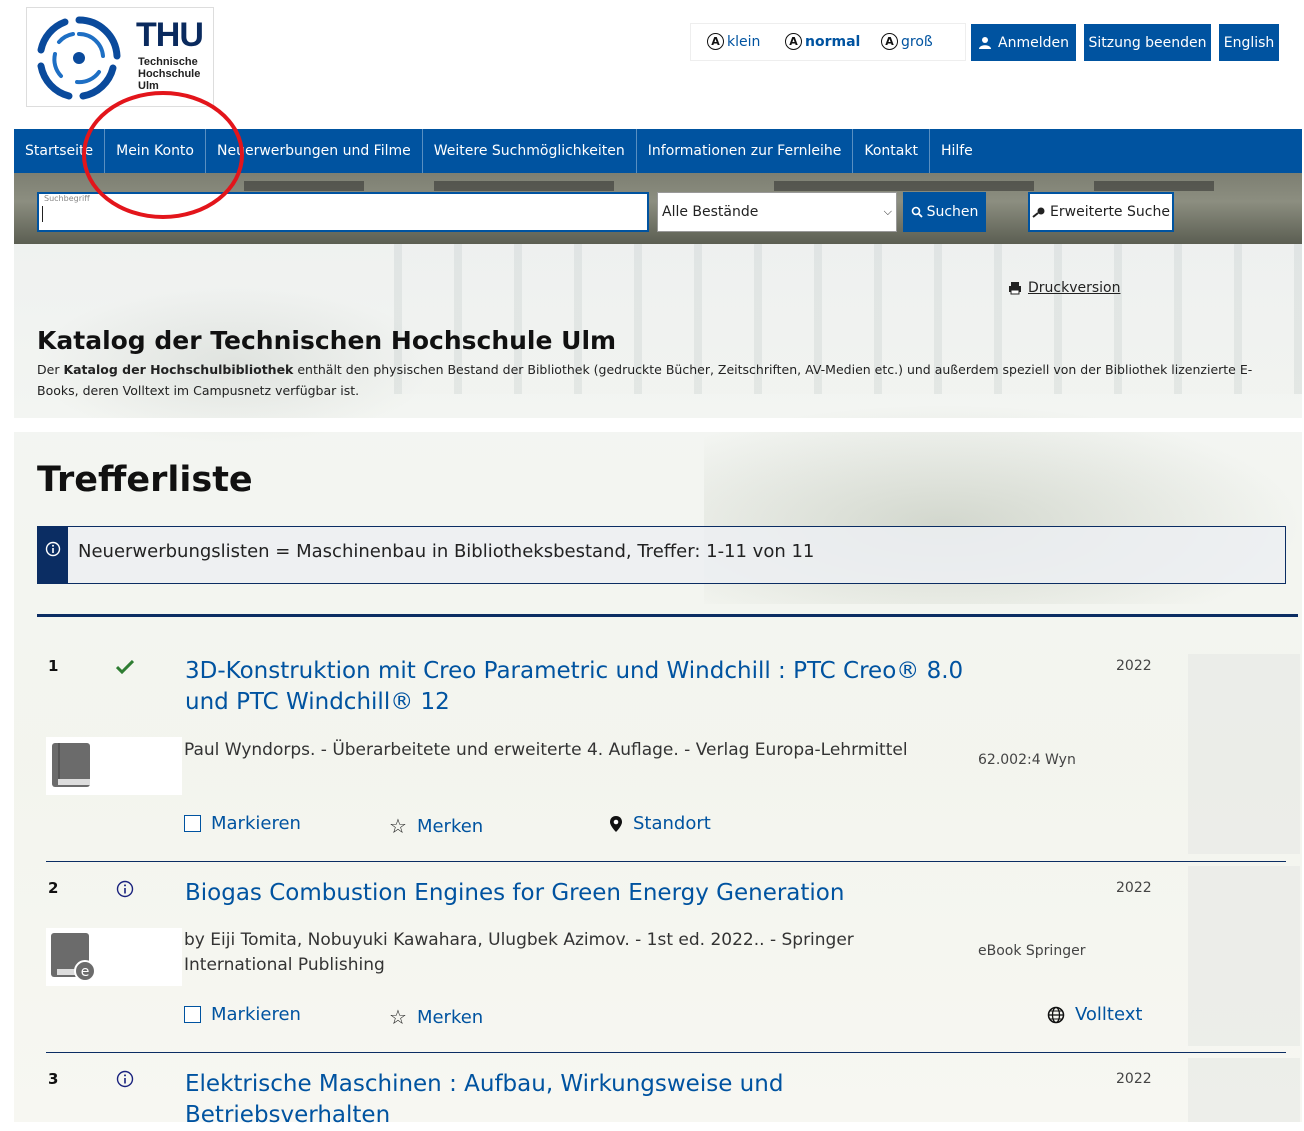  What do you see at coordinates (616, 823) in the screenshot?
I see `map-pin-icon` at bounding box center [616, 823].